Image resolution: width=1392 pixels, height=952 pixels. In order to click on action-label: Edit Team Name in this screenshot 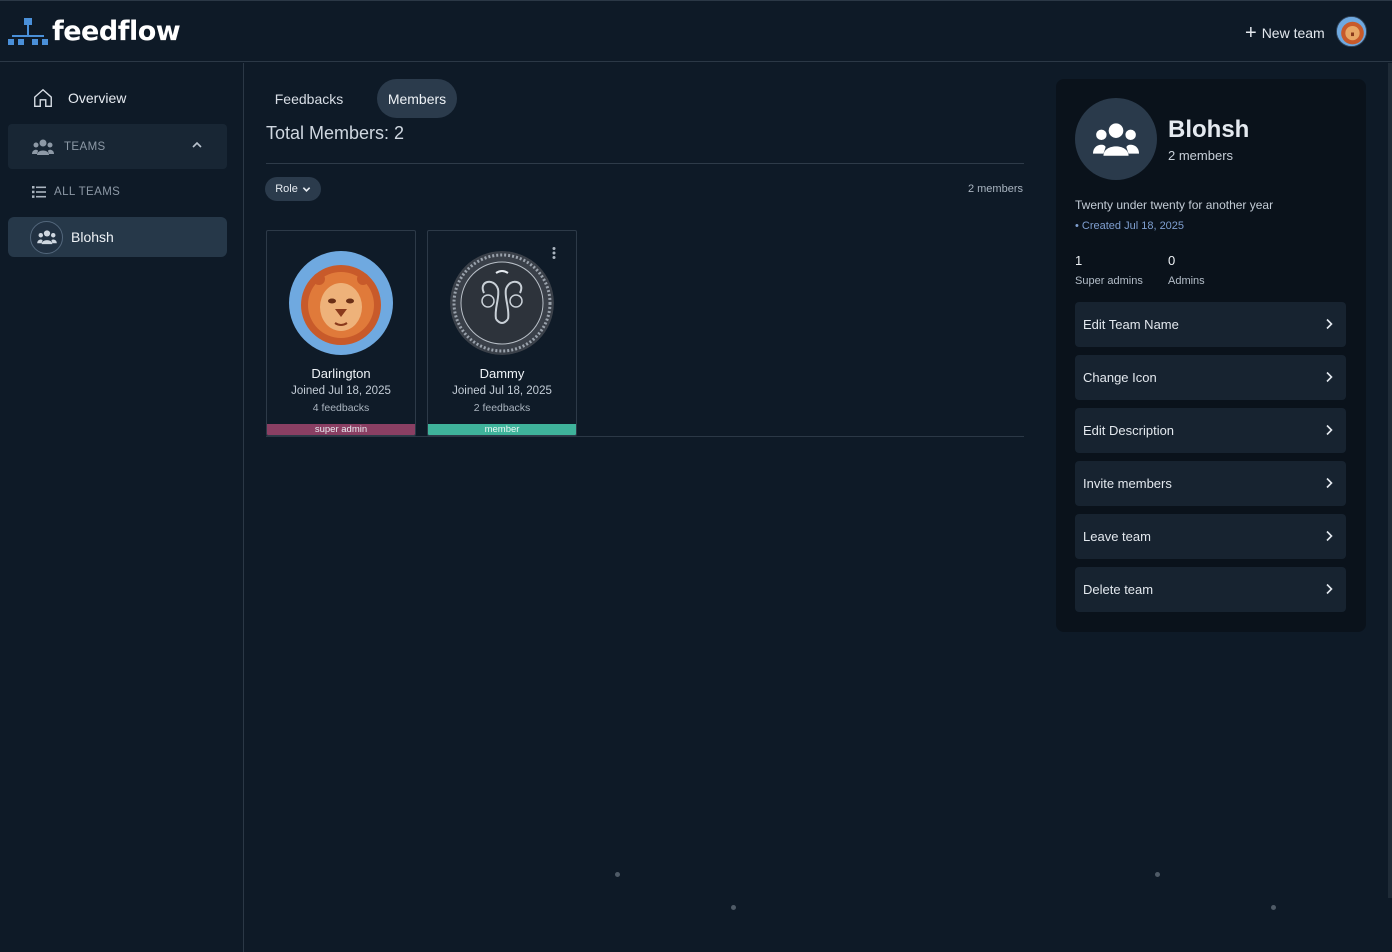, I will do `click(1131, 324)`.